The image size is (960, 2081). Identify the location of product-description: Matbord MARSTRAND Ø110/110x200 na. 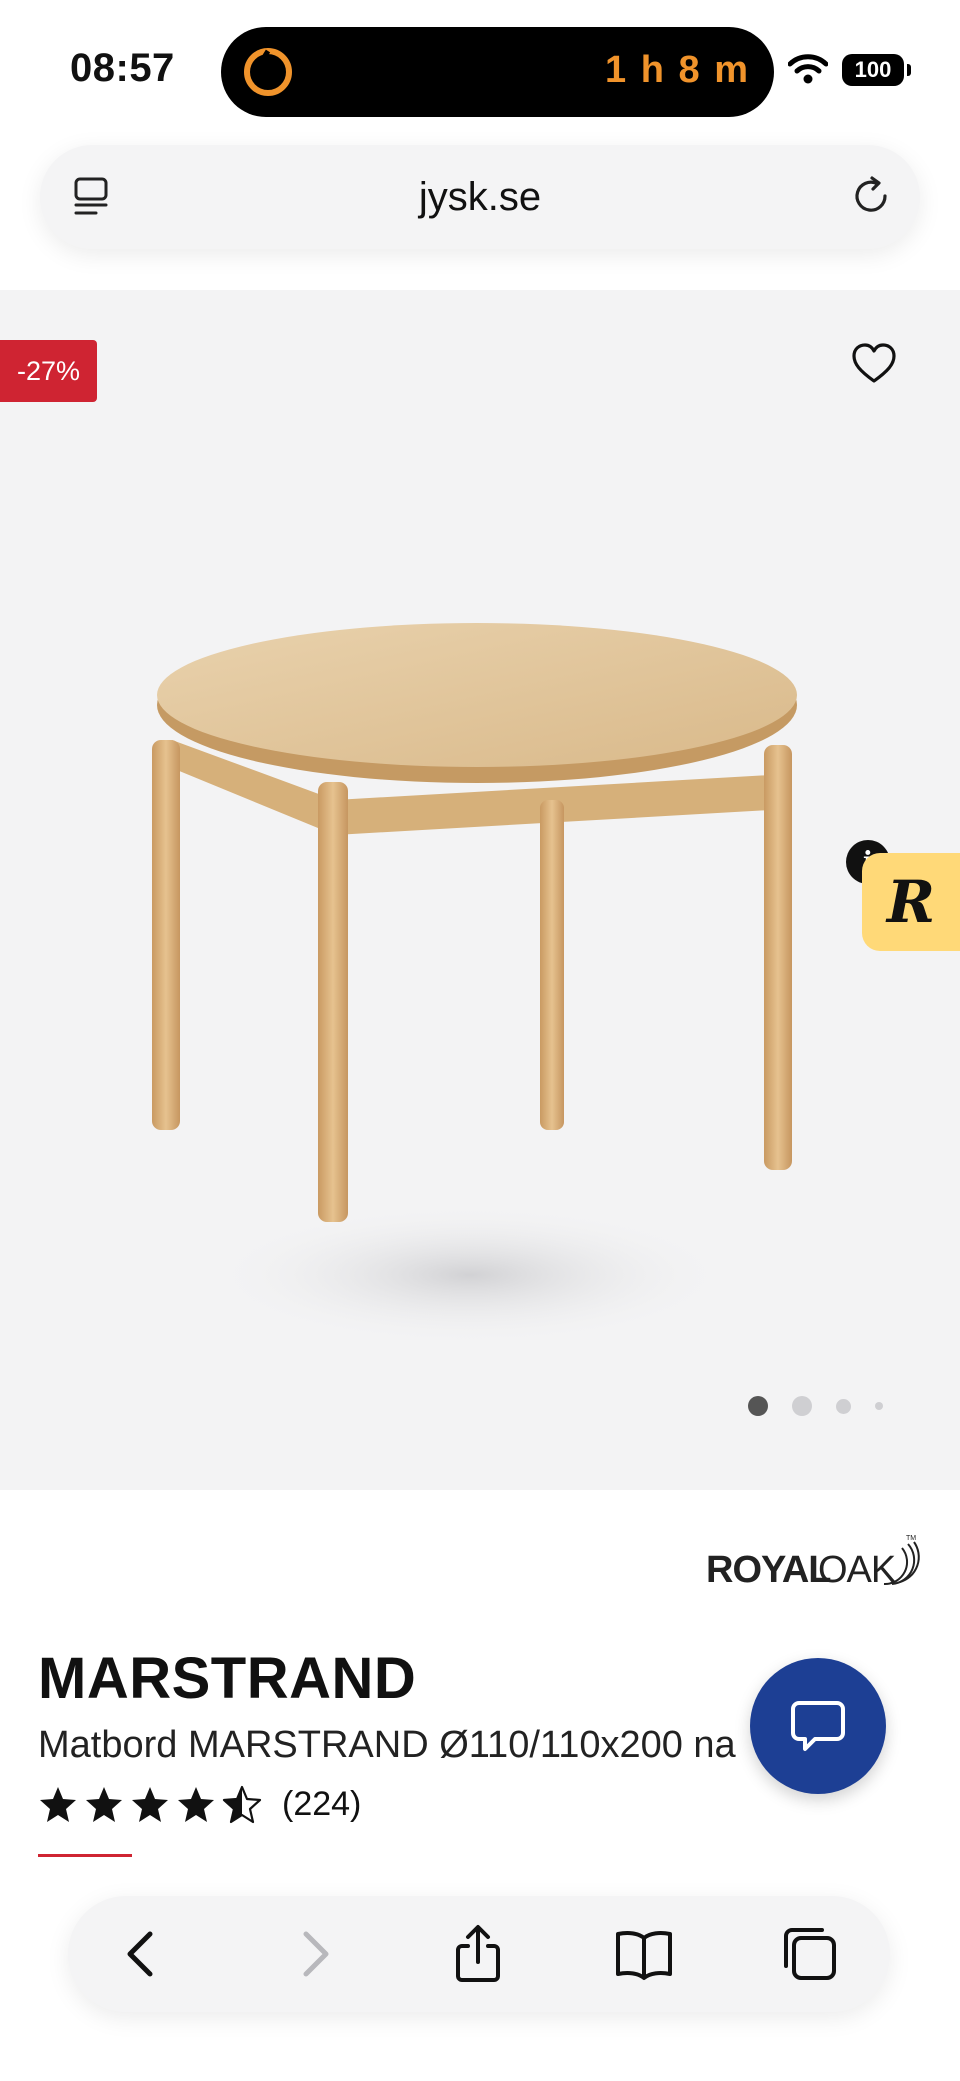
(387, 1745).